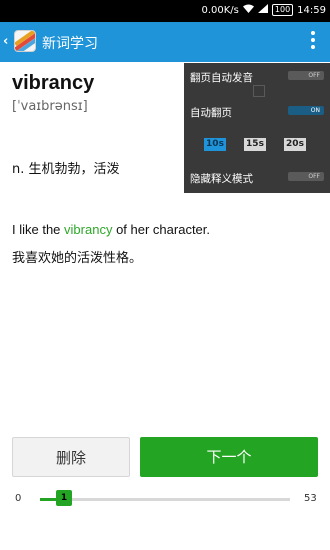 The height and width of the screenshot is (550, 330). Describe the element at coordinates (88, 229) in the screenshot. I see `example-highlight: vibrancy` at that location.